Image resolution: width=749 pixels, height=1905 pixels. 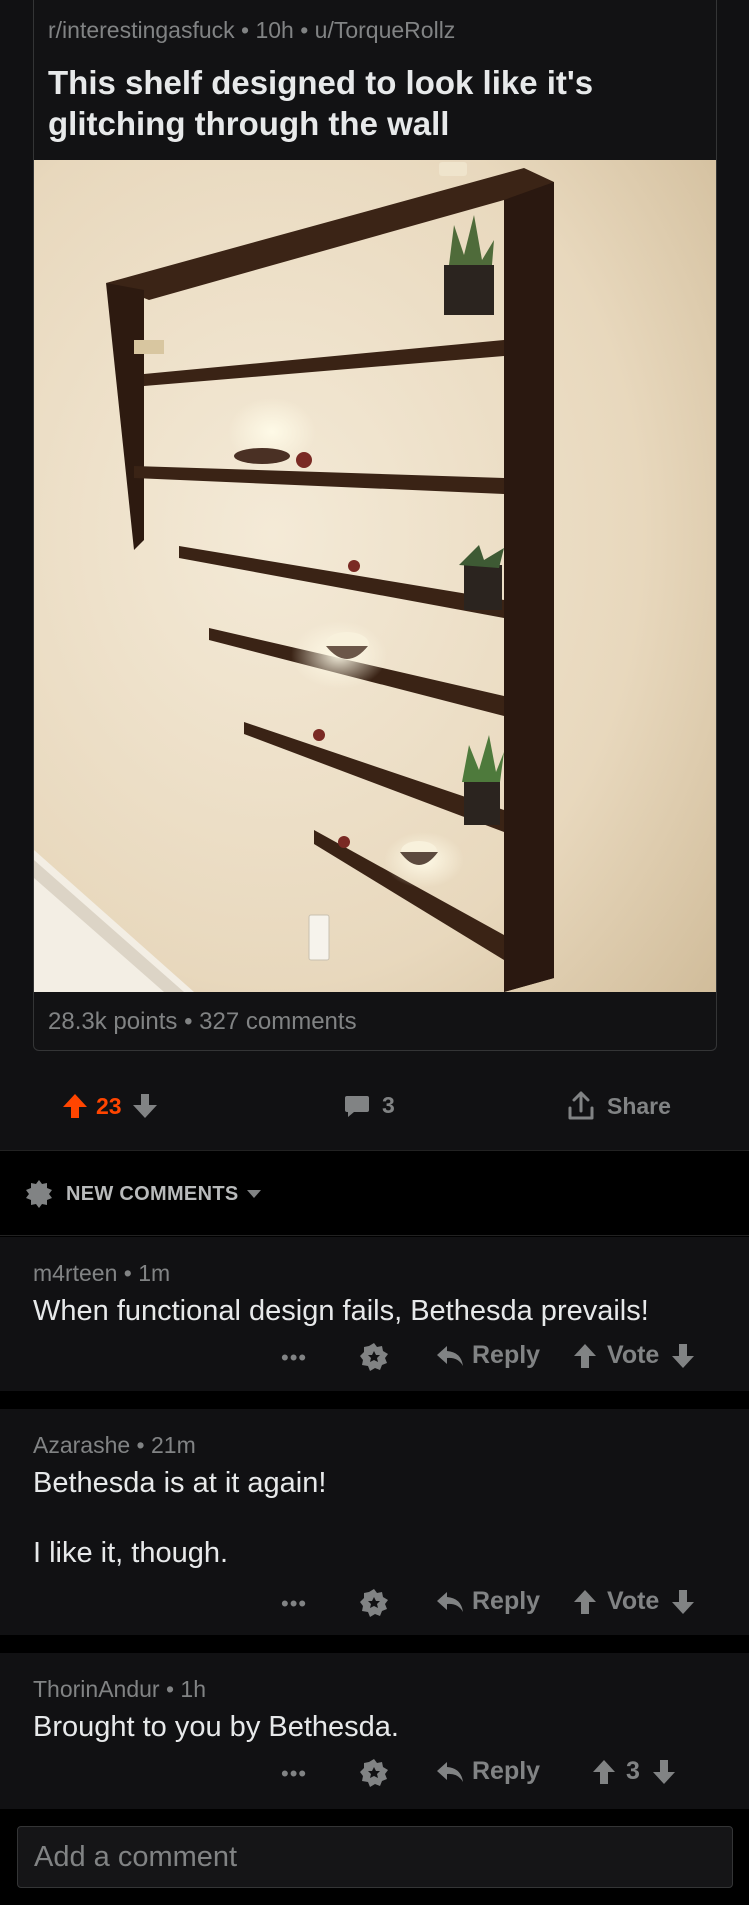 What do you see at coordinates (152, 1193) in the screenshot?
I see `sort-label: NEW COMMENTS` at bounding box center [152, 1193].